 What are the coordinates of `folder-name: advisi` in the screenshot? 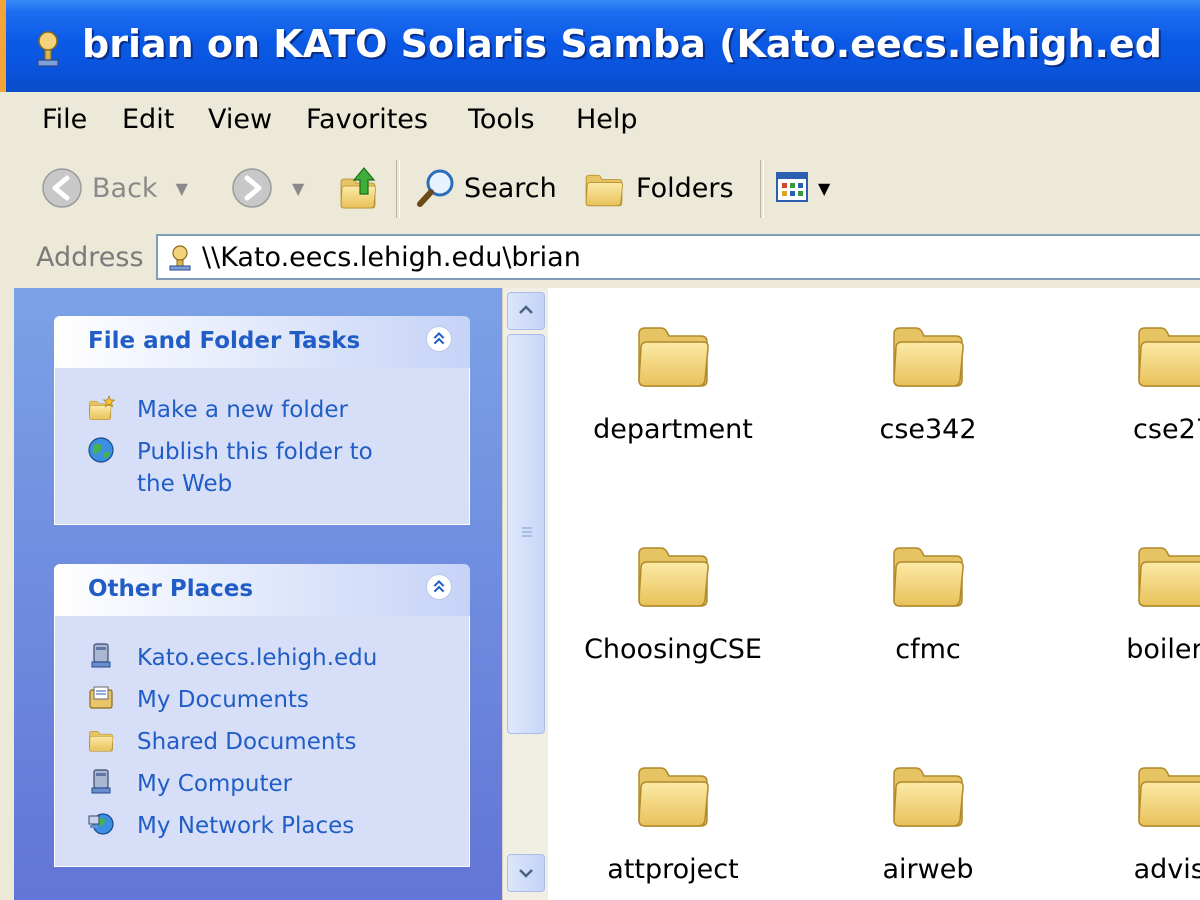 It's located at (1166, 869).